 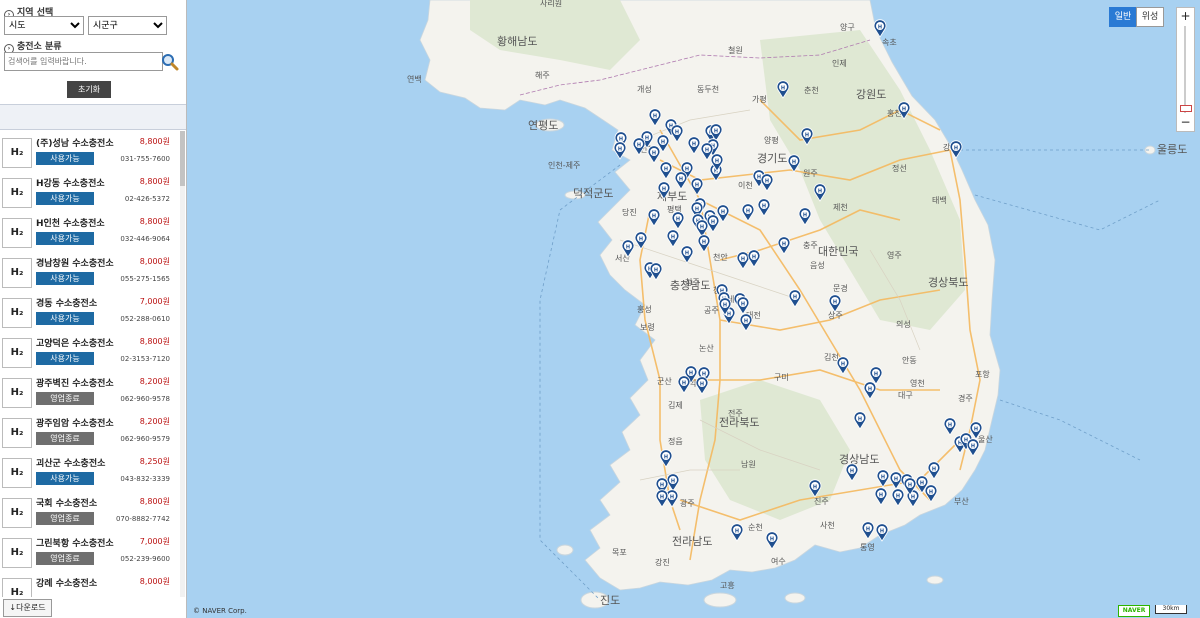 What do you see at coordinates (839, 63) in the screenshot?
I see `map-label: 인제` at bounding box center [839, 63].